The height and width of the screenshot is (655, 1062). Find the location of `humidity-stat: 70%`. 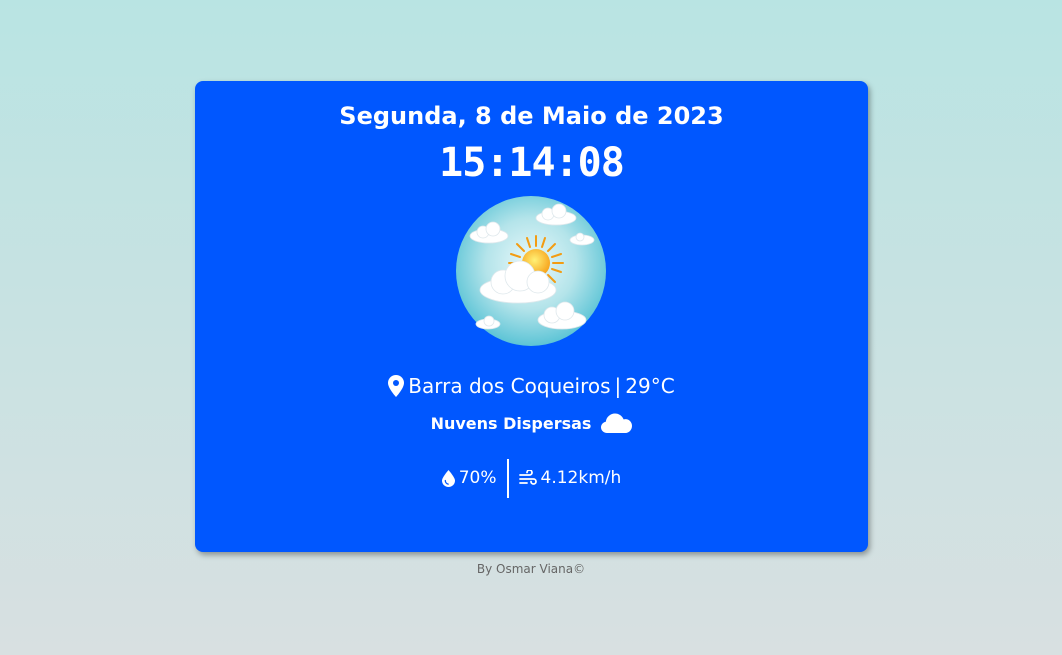

humidity-stat: 70% is located at coordinates (469, 478).